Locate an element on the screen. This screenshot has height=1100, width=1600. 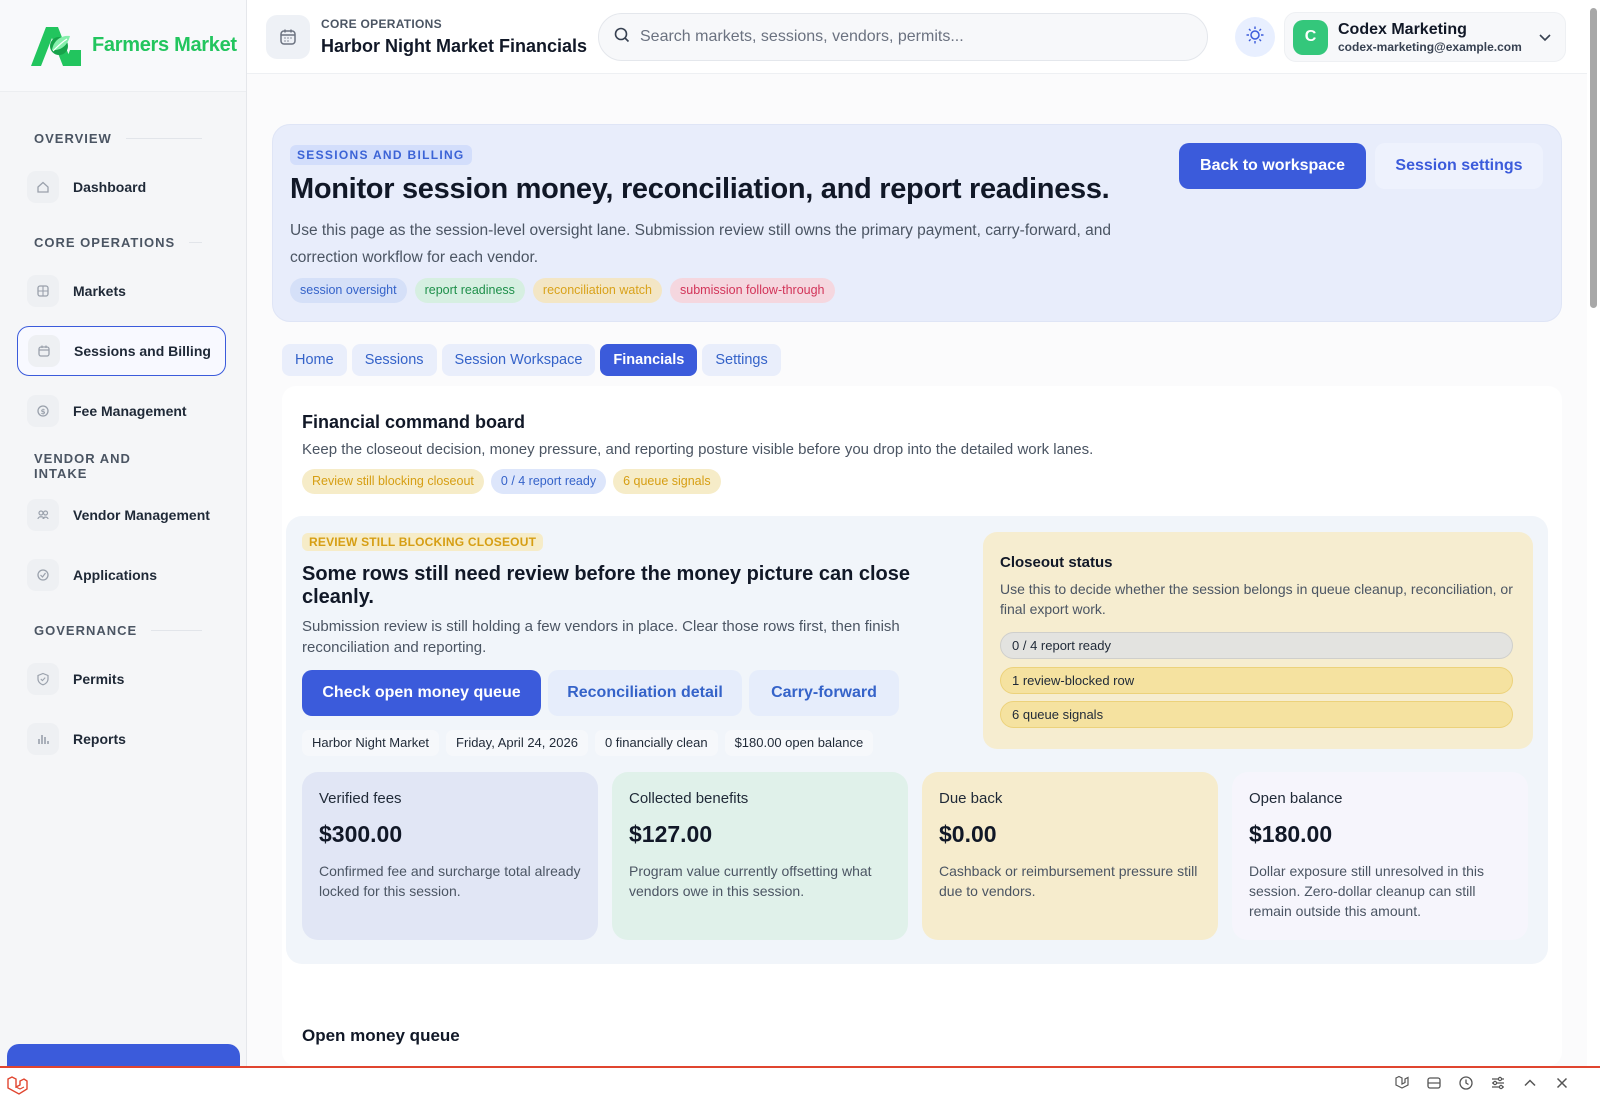
meta-open-balance: $180.00 open balance is located at coordinates (799, 743).